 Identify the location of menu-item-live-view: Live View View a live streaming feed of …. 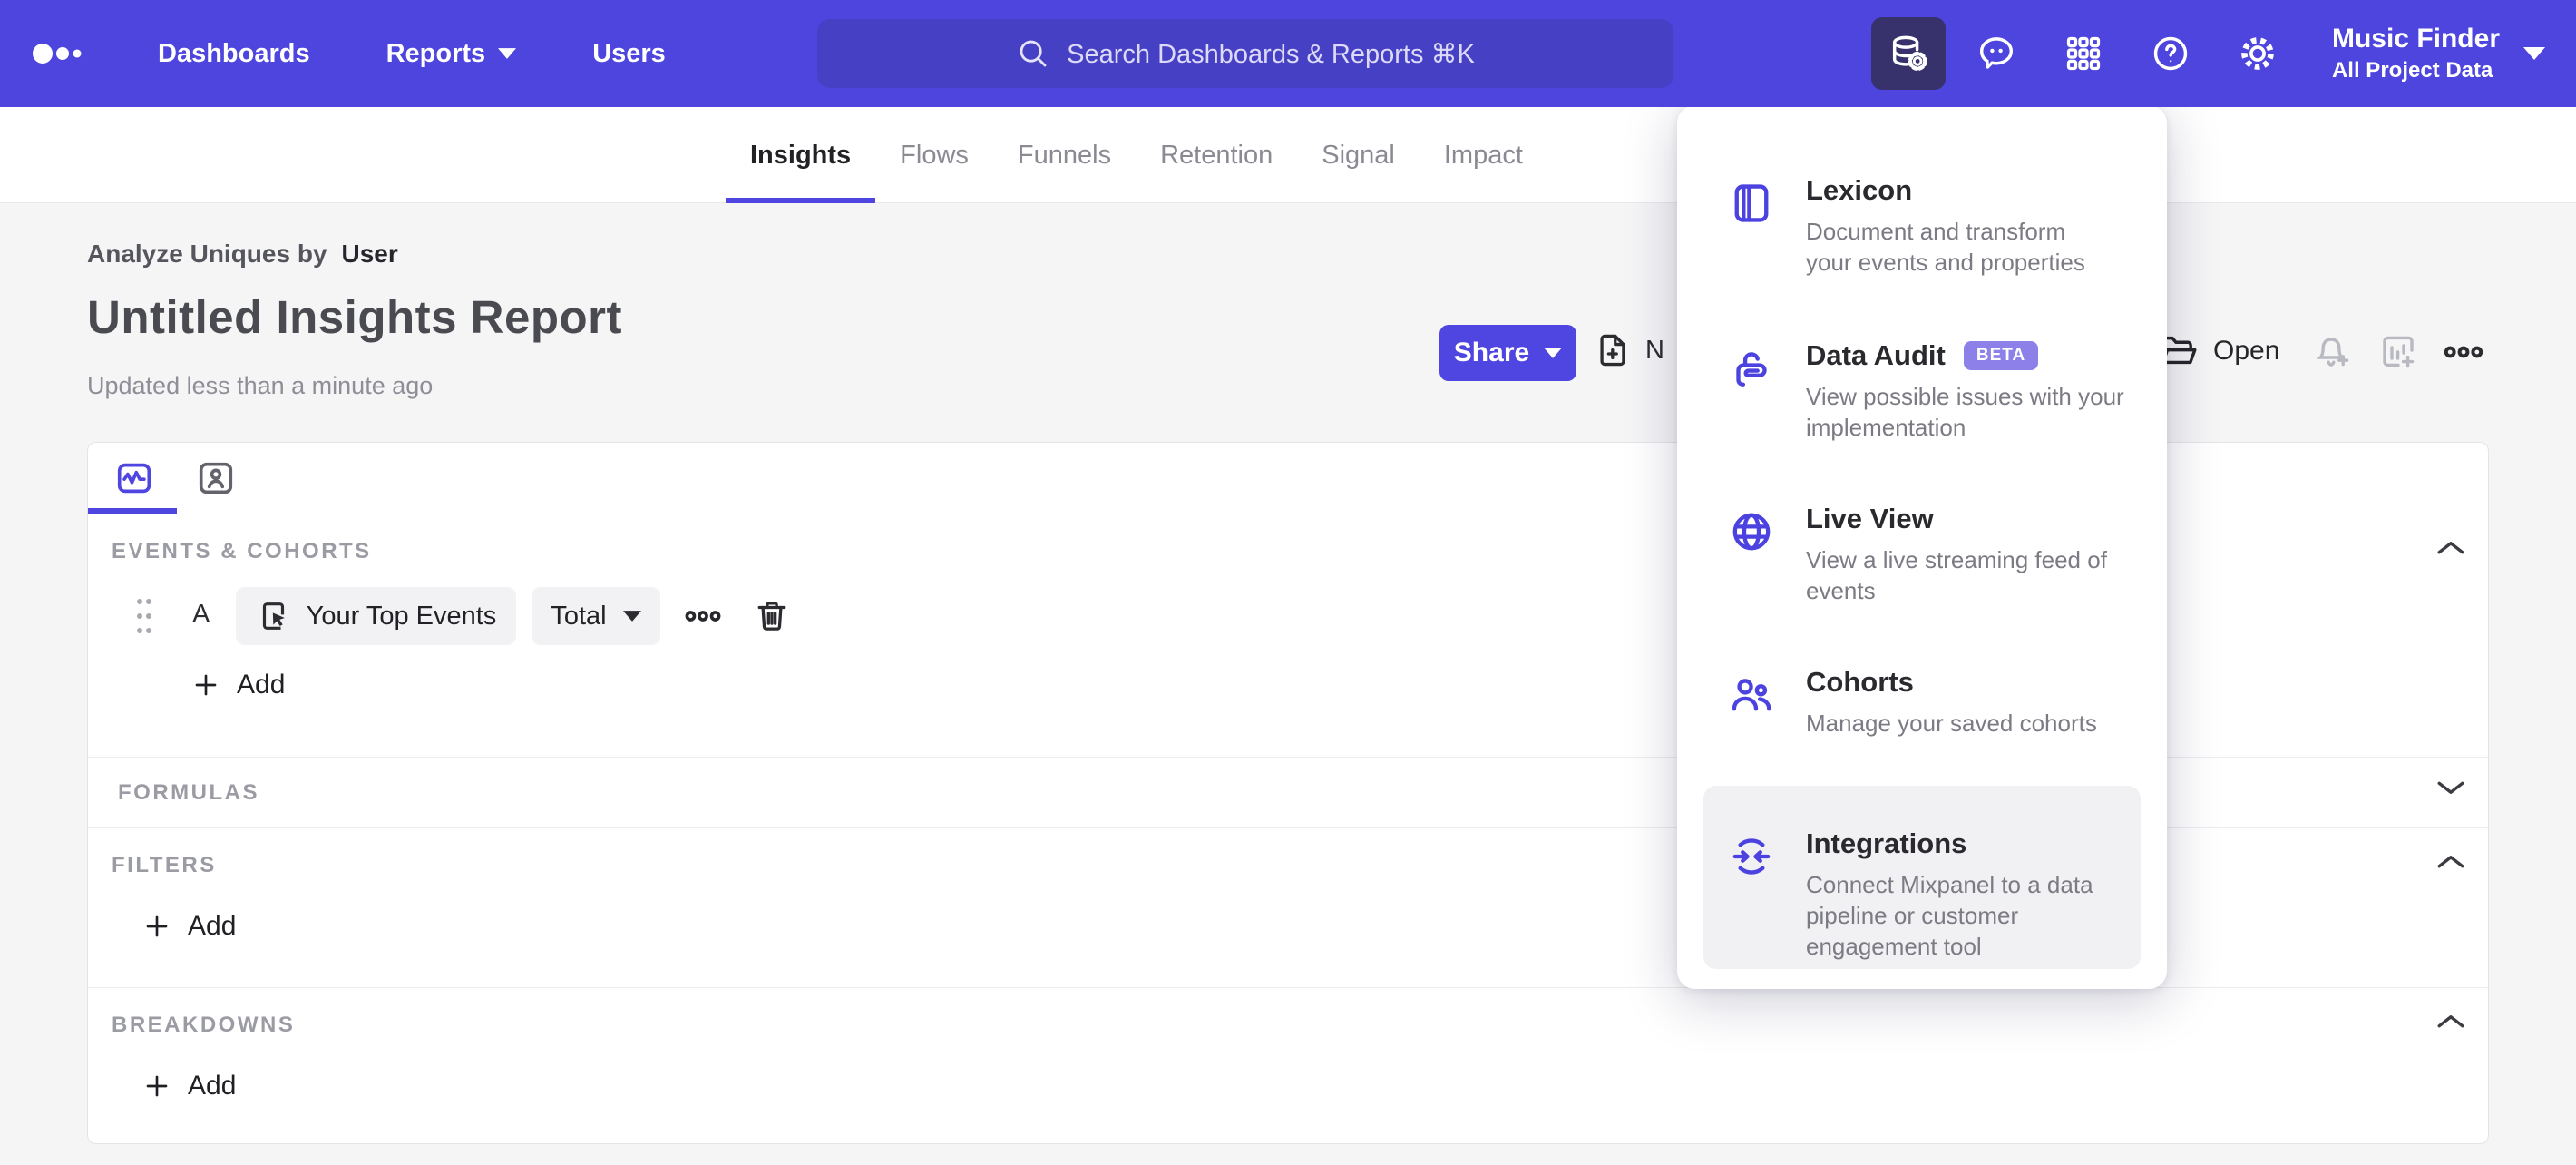
(1927, 554).